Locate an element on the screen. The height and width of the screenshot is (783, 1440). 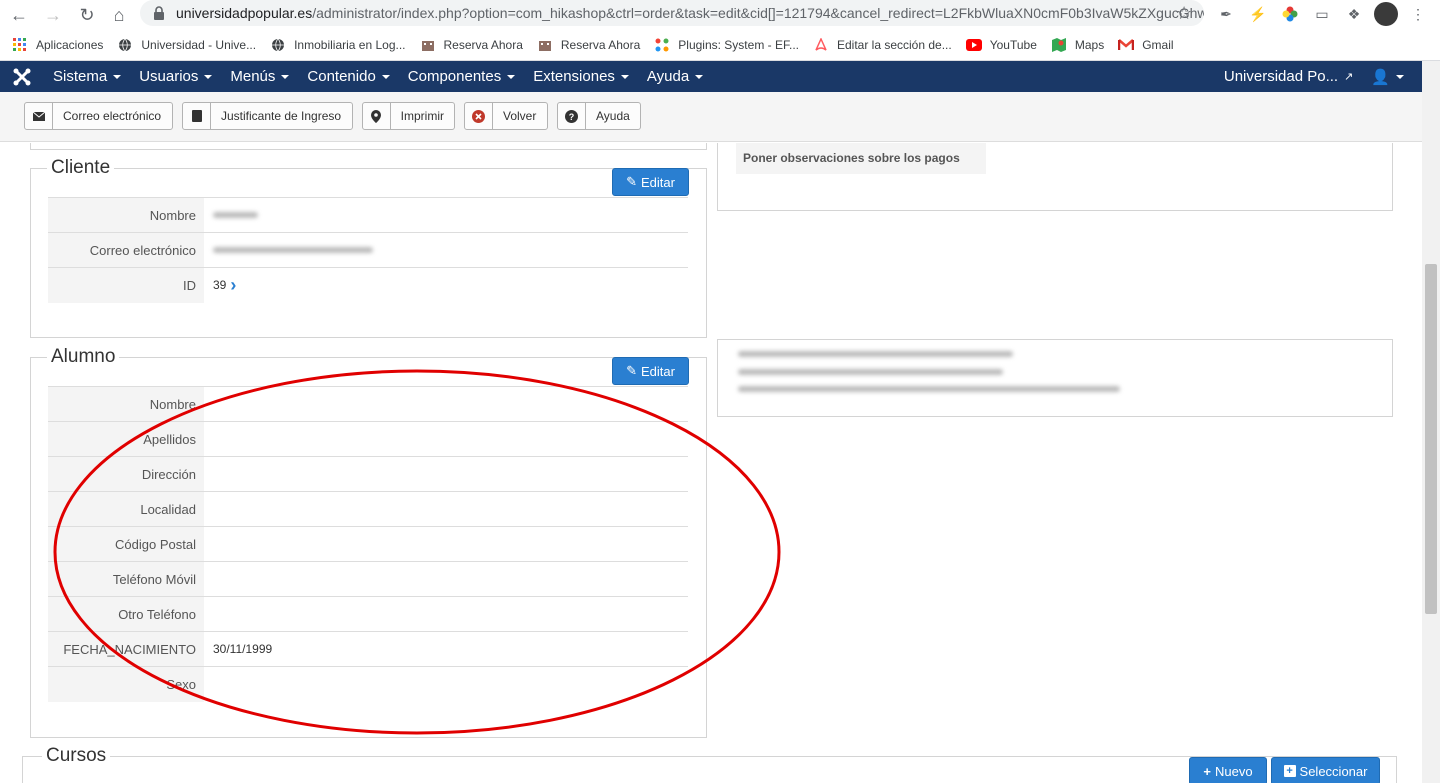
edit-student-label: Editar is located at coordinates (657, 371).